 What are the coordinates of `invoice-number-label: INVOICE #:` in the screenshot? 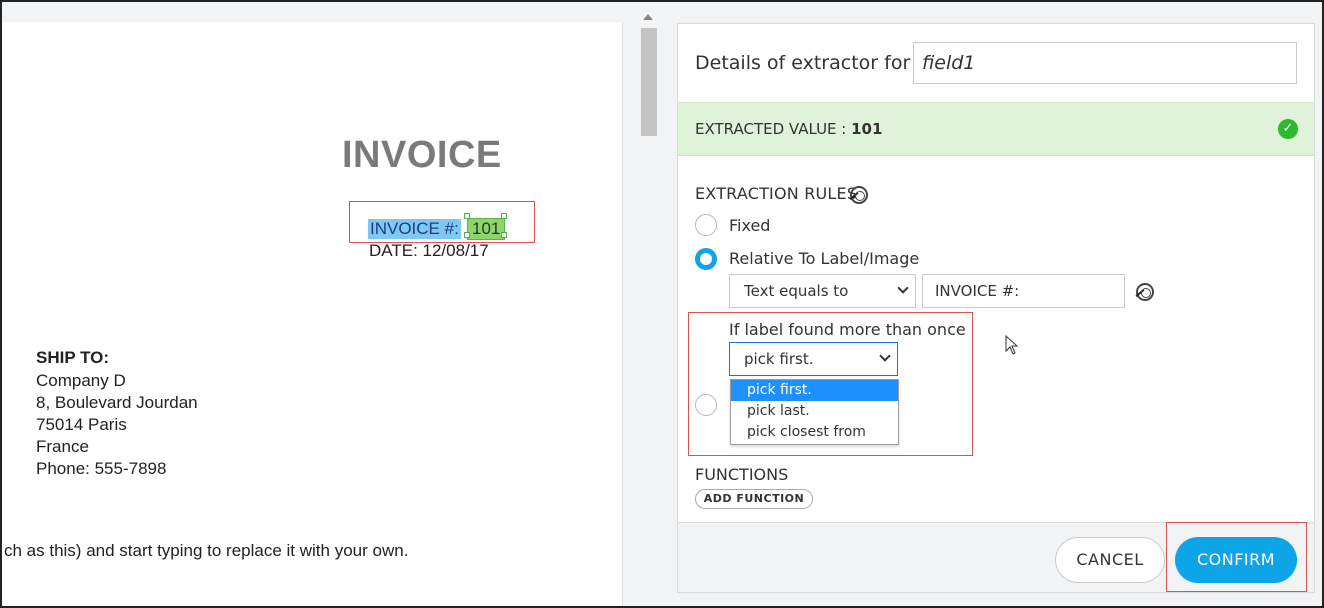 It's located at (414, 229).